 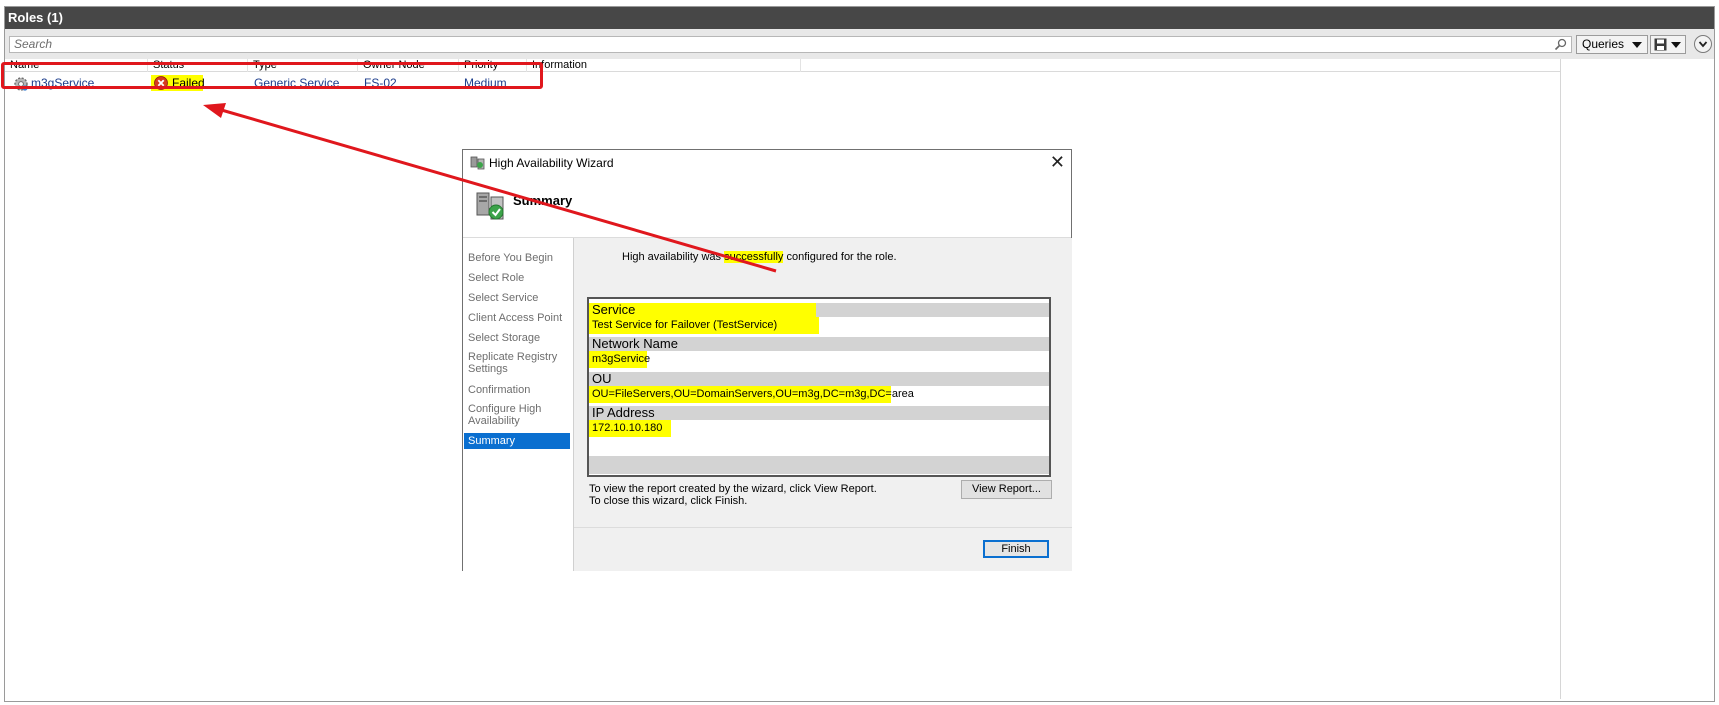 What do you see at coordinates (499, 390) in the screenshot?
I see `step-confirmation: Confirmation` at bounding box center [499, 390].